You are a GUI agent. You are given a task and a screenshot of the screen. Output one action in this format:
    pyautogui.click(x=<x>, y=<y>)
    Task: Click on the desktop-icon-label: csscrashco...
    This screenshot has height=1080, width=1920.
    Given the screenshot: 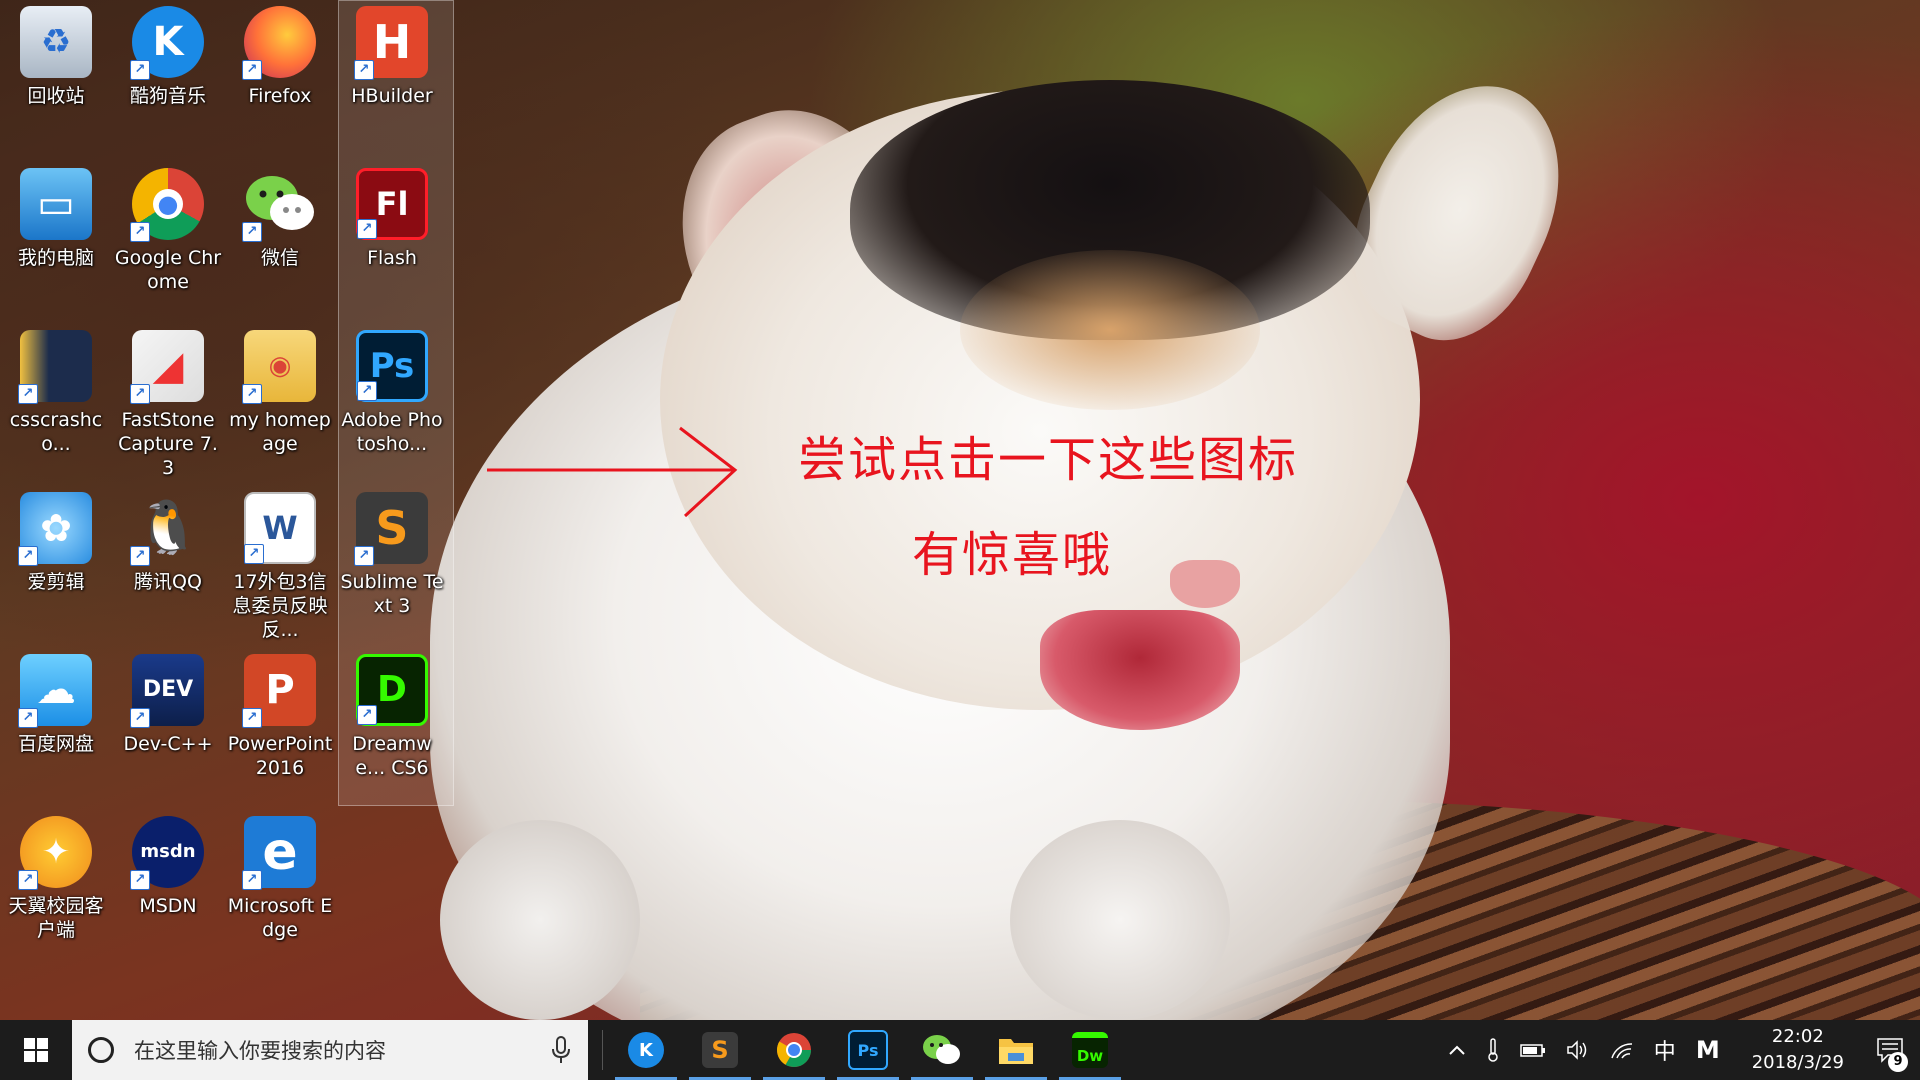 What is the action you would take?
    pyautogui.click(x=56, y=432)
    